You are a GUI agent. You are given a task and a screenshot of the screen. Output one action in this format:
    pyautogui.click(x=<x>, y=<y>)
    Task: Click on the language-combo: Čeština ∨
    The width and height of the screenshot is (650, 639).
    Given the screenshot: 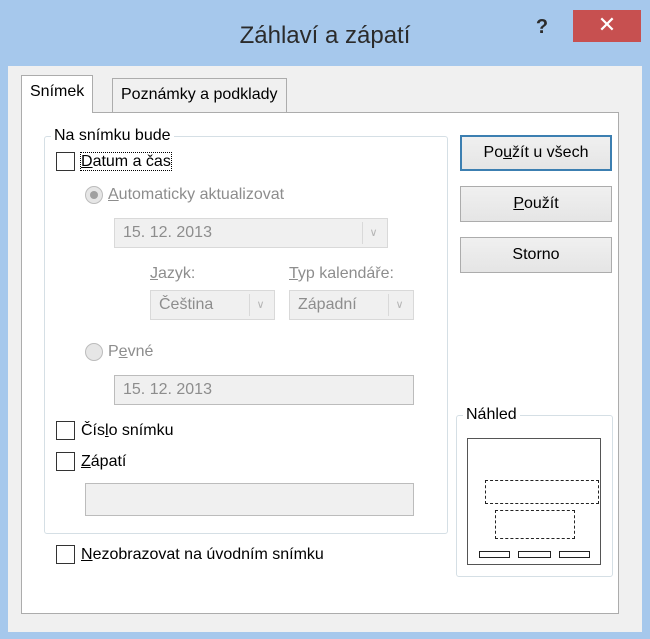 What is the action you would take?
    pyautogui.click(x=212, y=305)
    